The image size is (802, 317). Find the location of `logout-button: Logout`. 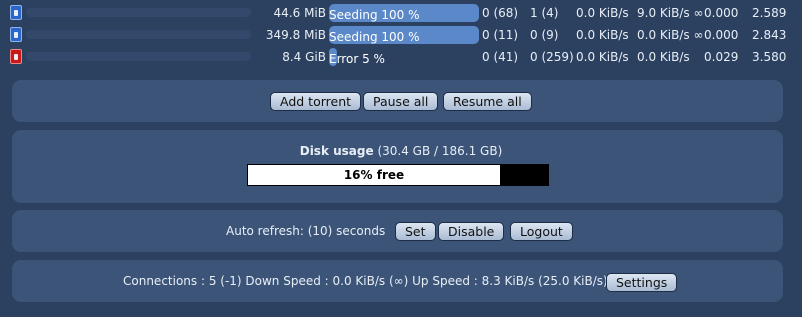

logout-button: Logout is located at coordinates (541, 231).